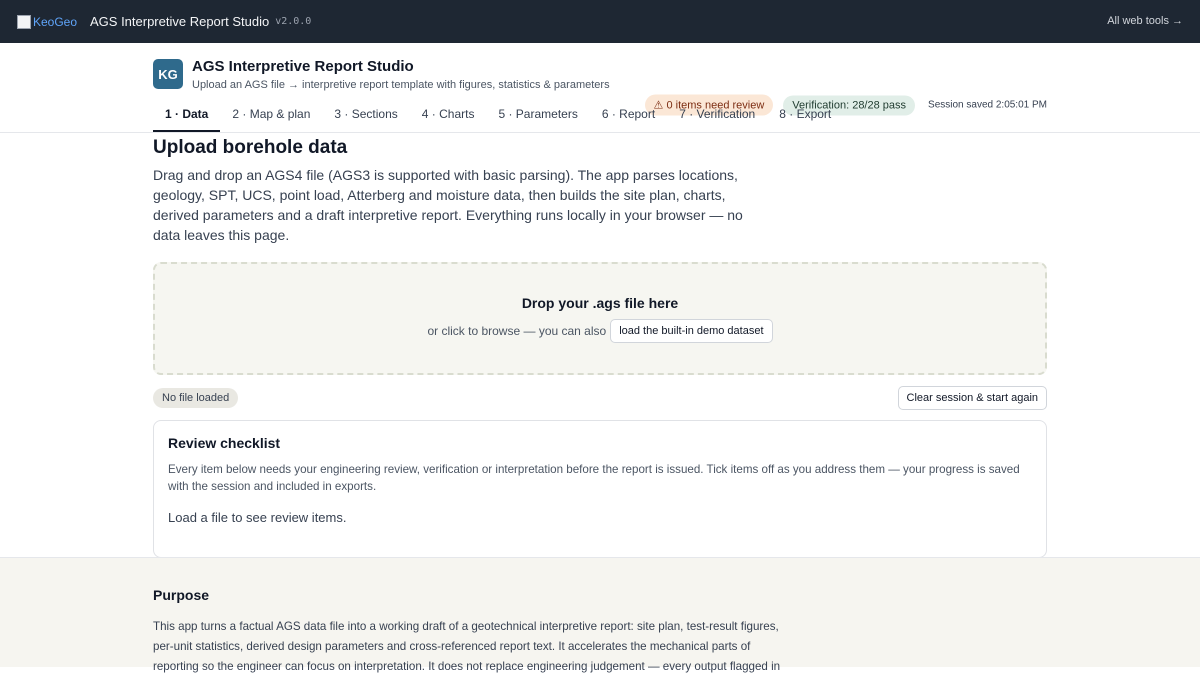 The image size is (1200, 677). Describe the element at coordinates (187, 115) in the screenshot. I see `tab-data: 1 · Data` at that location.